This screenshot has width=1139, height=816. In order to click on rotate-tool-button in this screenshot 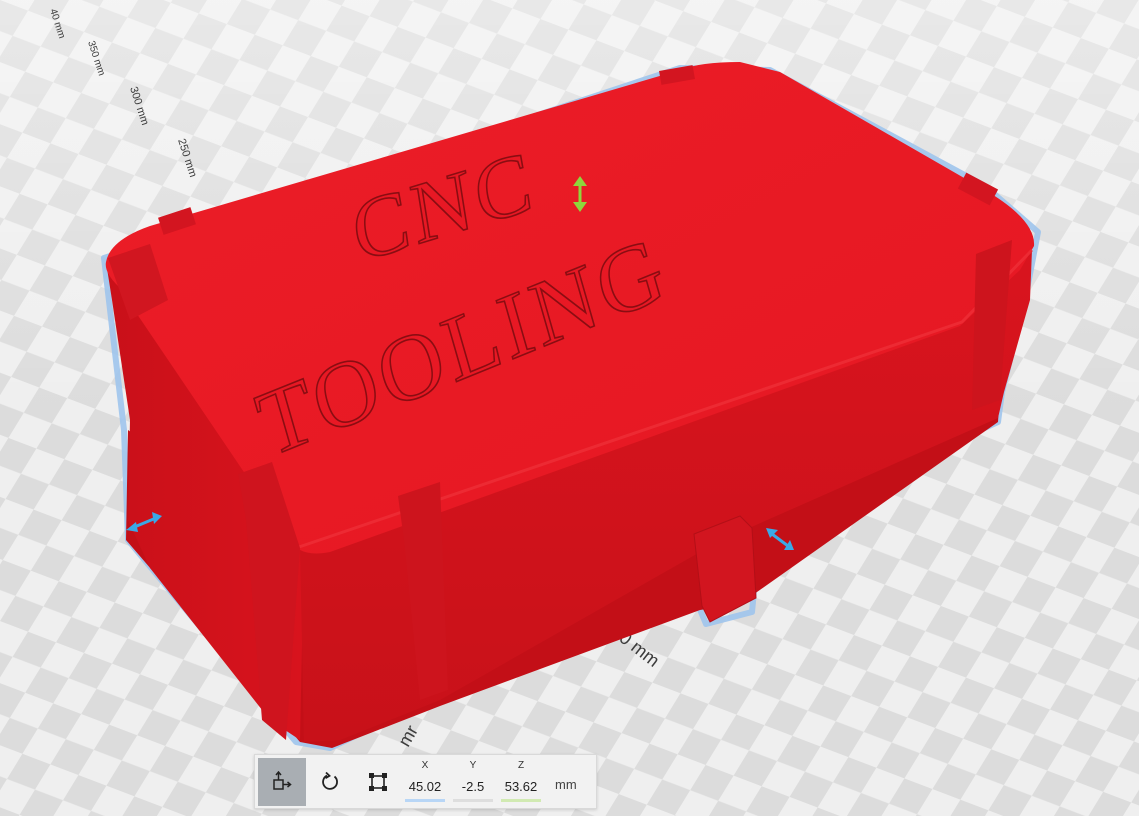, I will do `click(330, 782)`.